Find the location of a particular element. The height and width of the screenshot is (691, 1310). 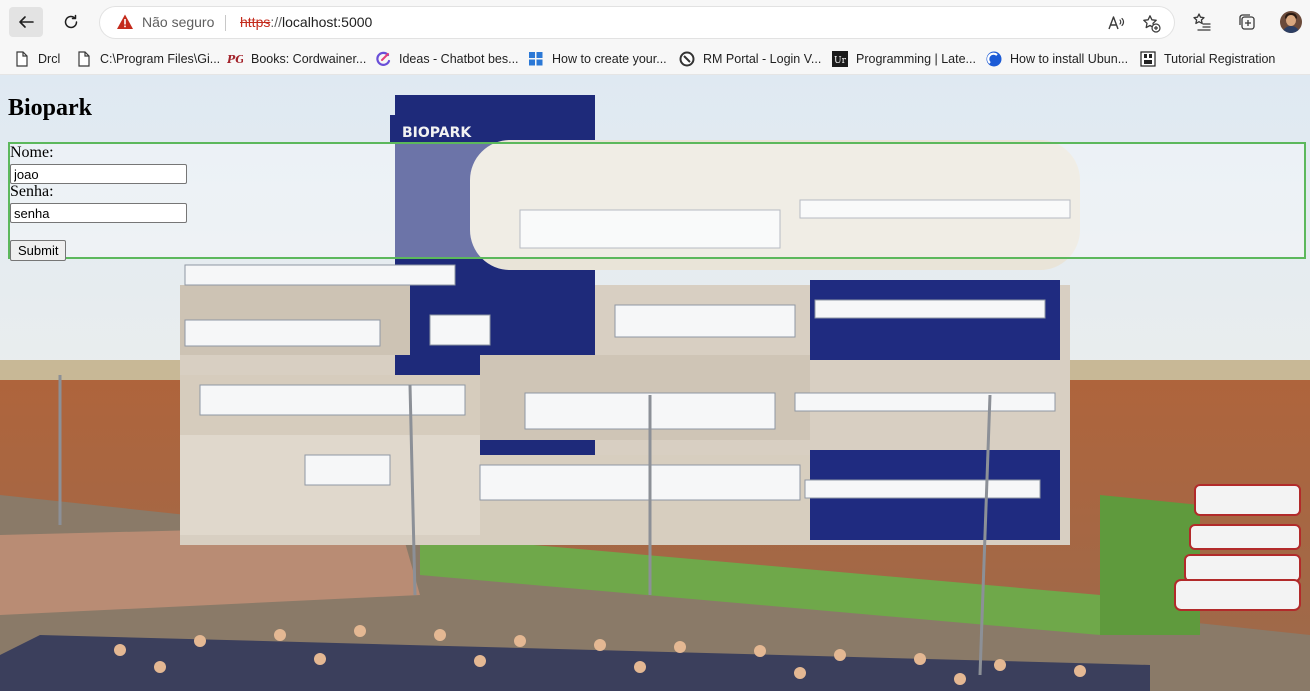

svg-text: Ur is located at coordinates (840, 61).